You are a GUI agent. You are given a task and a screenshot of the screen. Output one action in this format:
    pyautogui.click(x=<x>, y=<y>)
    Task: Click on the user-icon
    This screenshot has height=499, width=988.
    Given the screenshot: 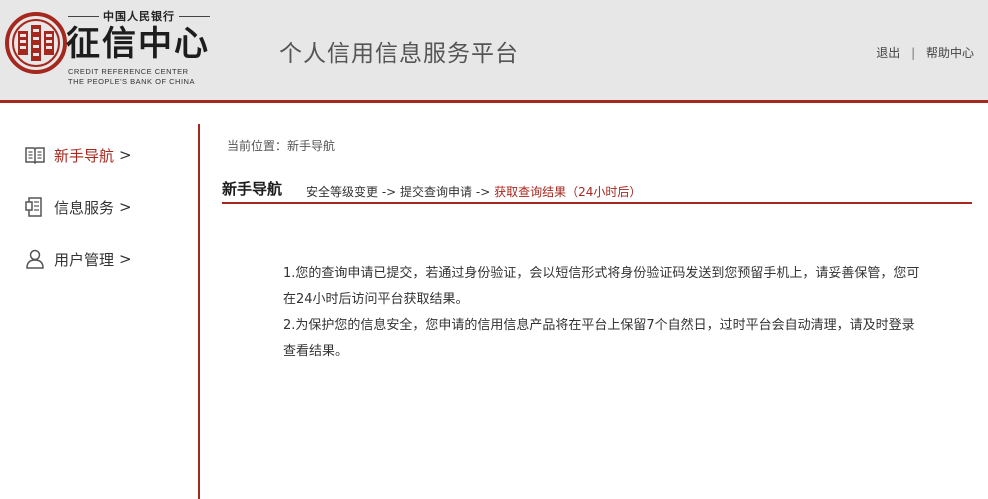 What is the action you would take?
    pyautogui.click(x=35, y=259)
    